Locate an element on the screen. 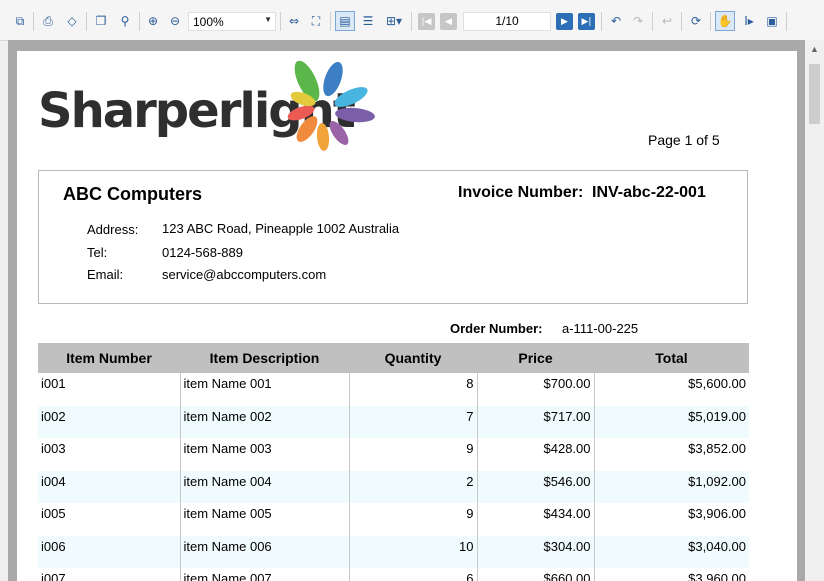  invoice-number-value: INV-abc-22-001 is located at coordinates (649, 192).